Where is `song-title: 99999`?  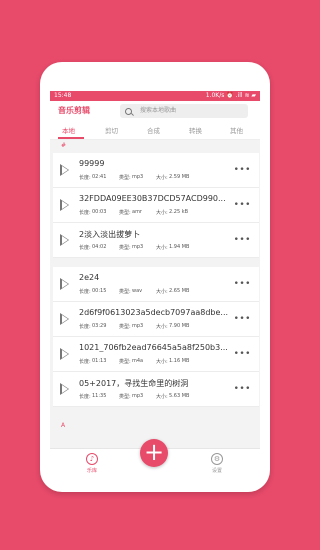 song-title: 99999 is located at coordinates (92, 163).